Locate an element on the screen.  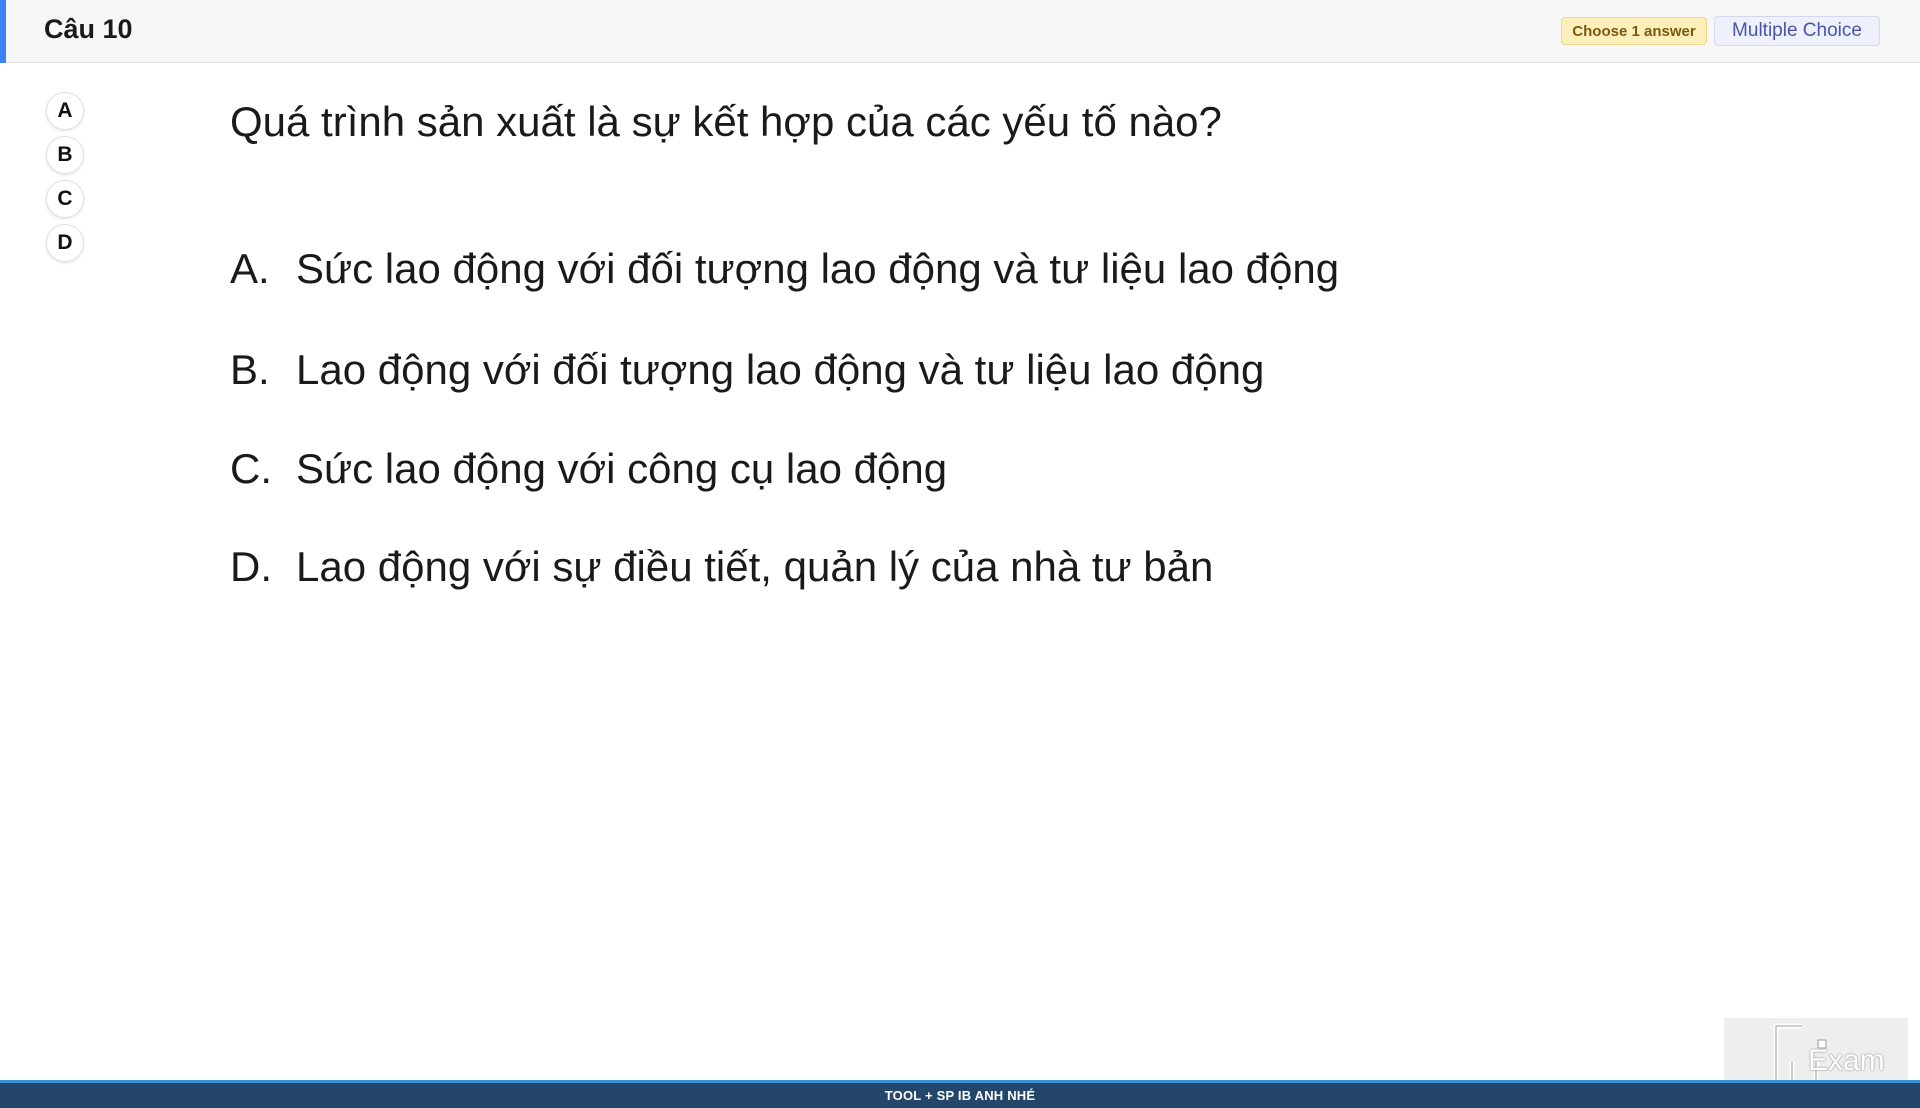
option-letter: D. is located at coordinates (251, 566).